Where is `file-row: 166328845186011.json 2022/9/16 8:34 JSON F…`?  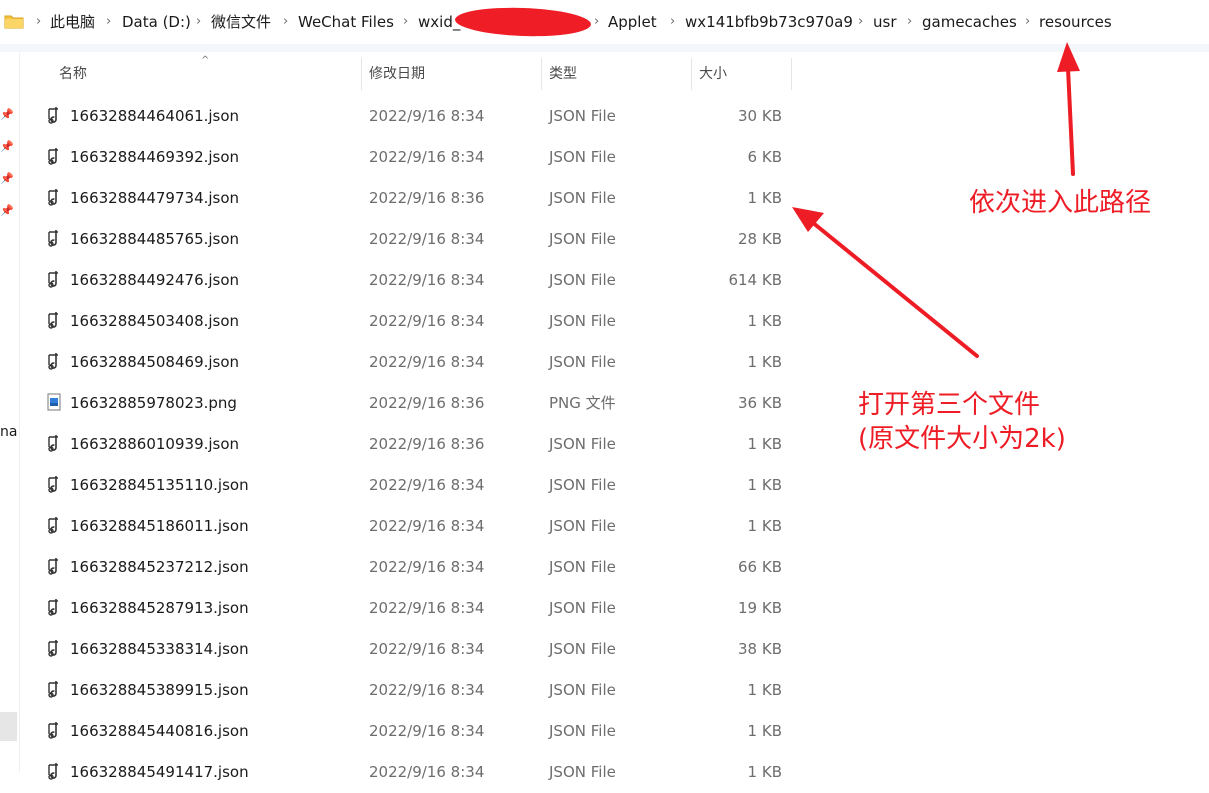 file-row: 166328845186011.json 2022/9/16 8:34 JSON F… is located at coordinates (420, 526).